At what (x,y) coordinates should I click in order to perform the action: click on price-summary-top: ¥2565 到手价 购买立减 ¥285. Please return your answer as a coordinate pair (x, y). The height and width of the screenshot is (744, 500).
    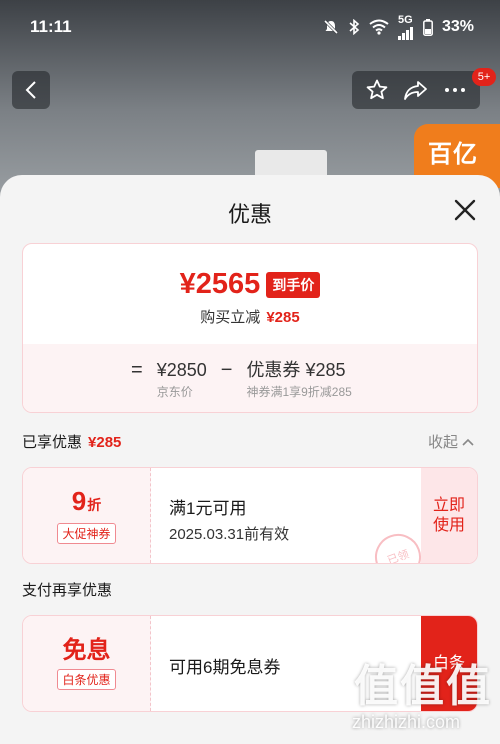
    Looking at the image, I should click on (250, 294).